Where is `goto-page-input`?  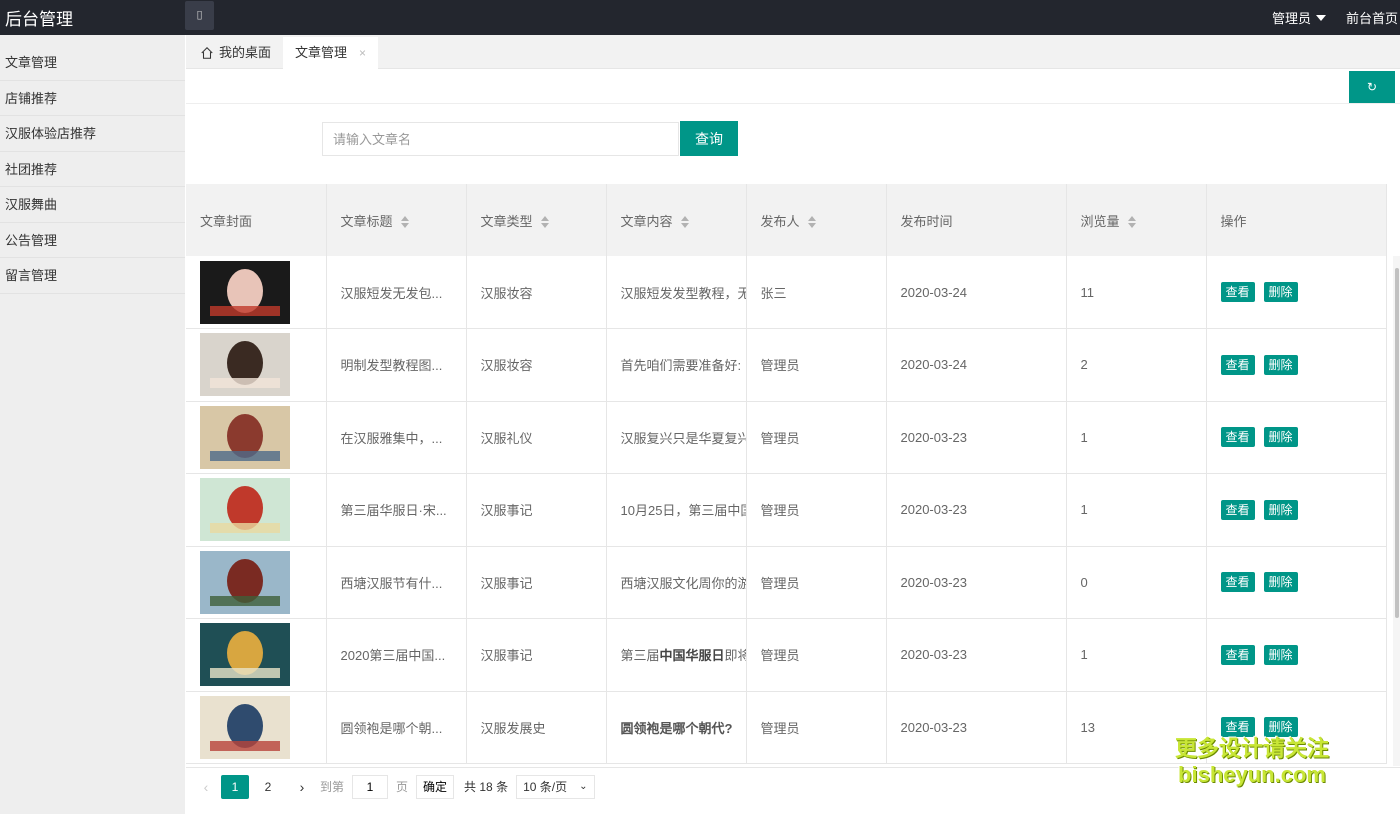 goto-page-input is located at coordinates (370, 786).